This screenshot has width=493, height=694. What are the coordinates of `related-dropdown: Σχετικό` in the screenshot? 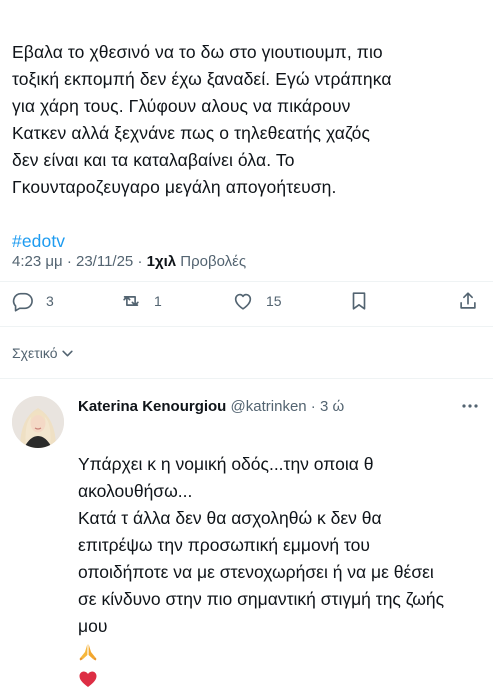 It's located at (43, 353).